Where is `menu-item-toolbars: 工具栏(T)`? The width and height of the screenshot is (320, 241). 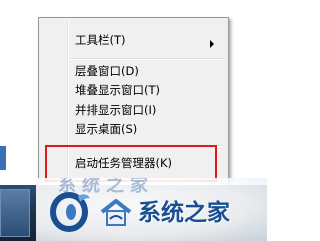 menu-item-toolbars: 工具栏(T) is located at coordinates (100, 40).